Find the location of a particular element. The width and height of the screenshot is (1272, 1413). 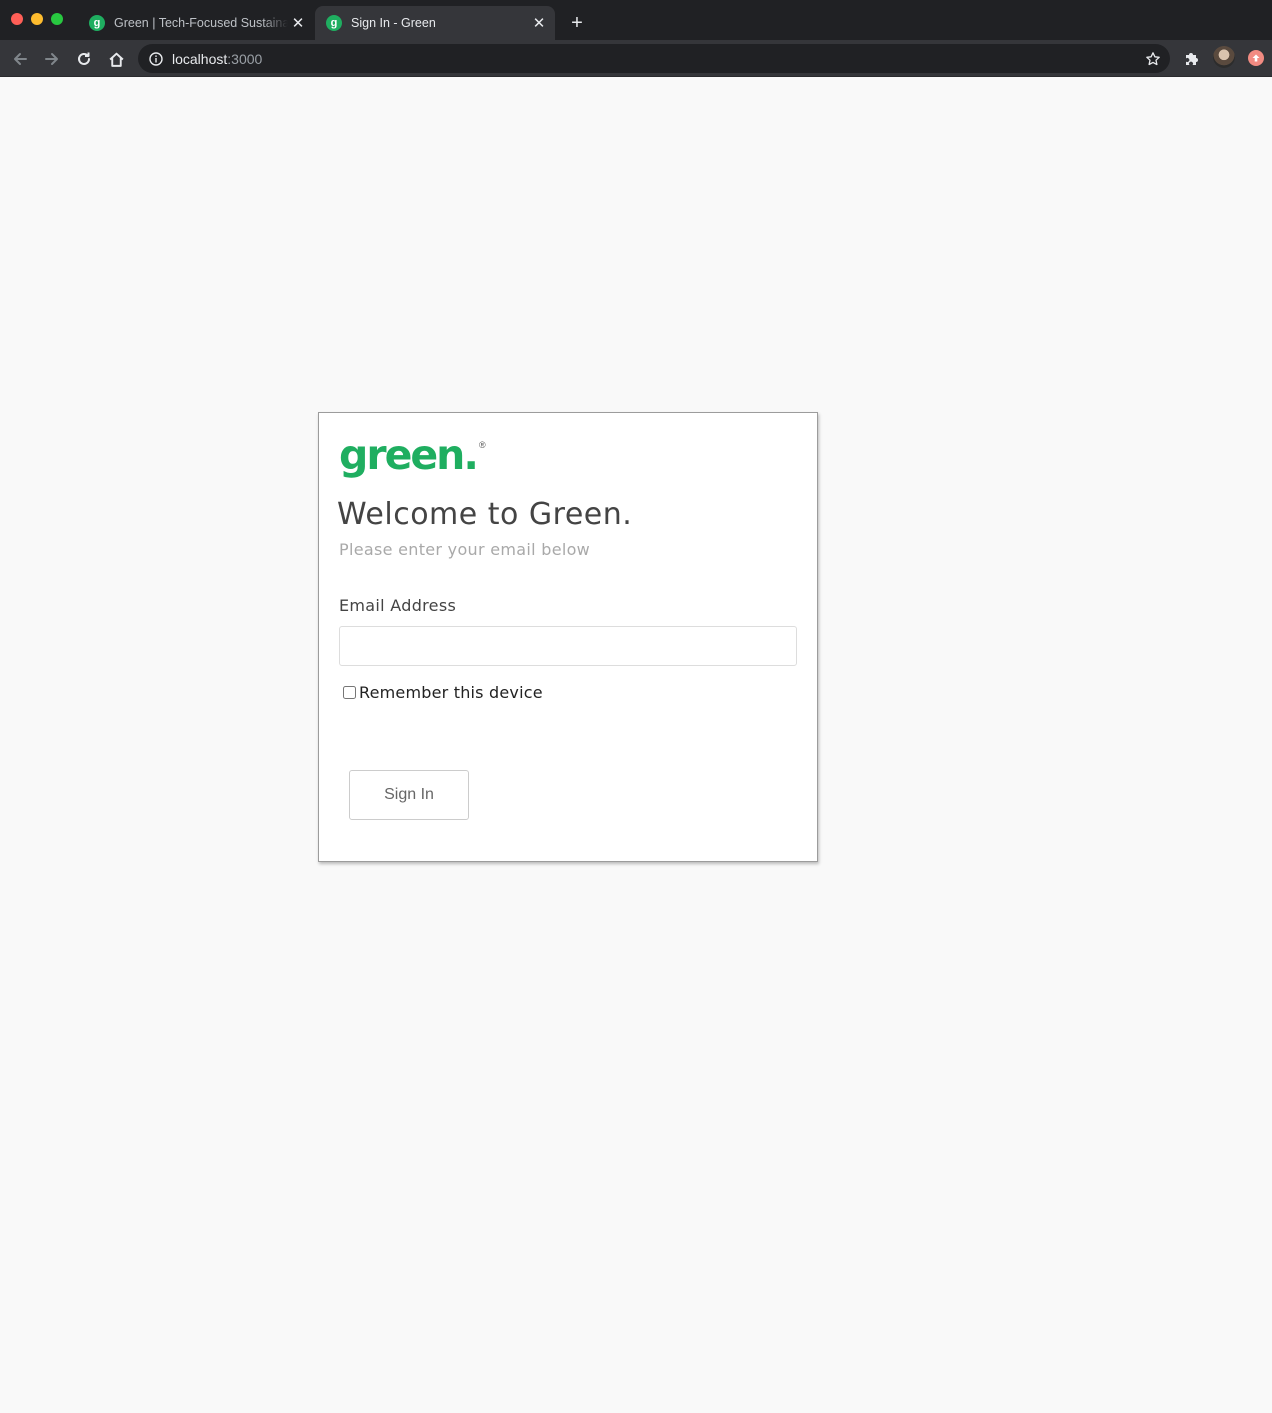

logo-wordmark: green. is located at coordinates (409, 455).